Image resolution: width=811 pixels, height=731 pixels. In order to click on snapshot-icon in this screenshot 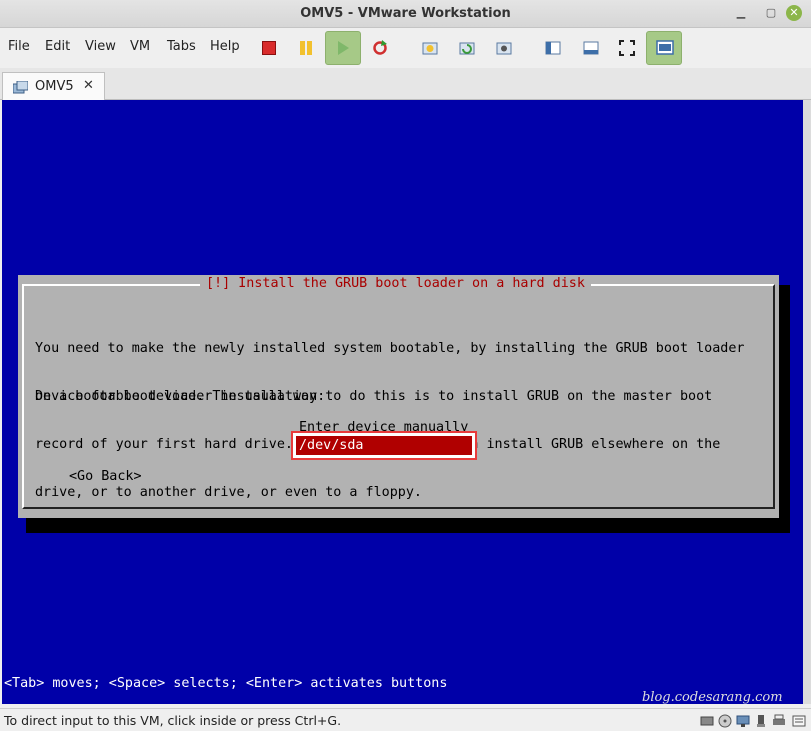, I will do `click(430, 48)`.